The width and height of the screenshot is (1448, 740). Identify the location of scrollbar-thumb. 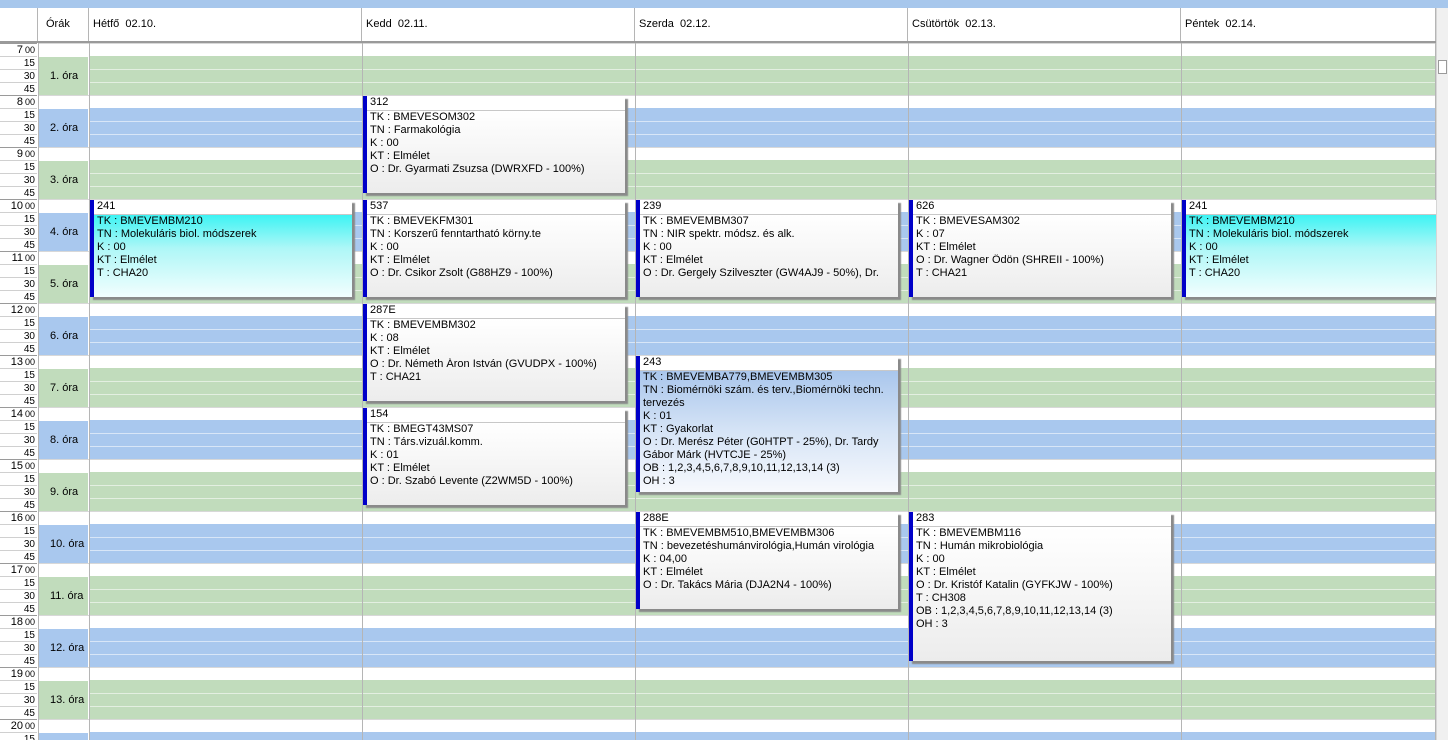
(1442, 67).